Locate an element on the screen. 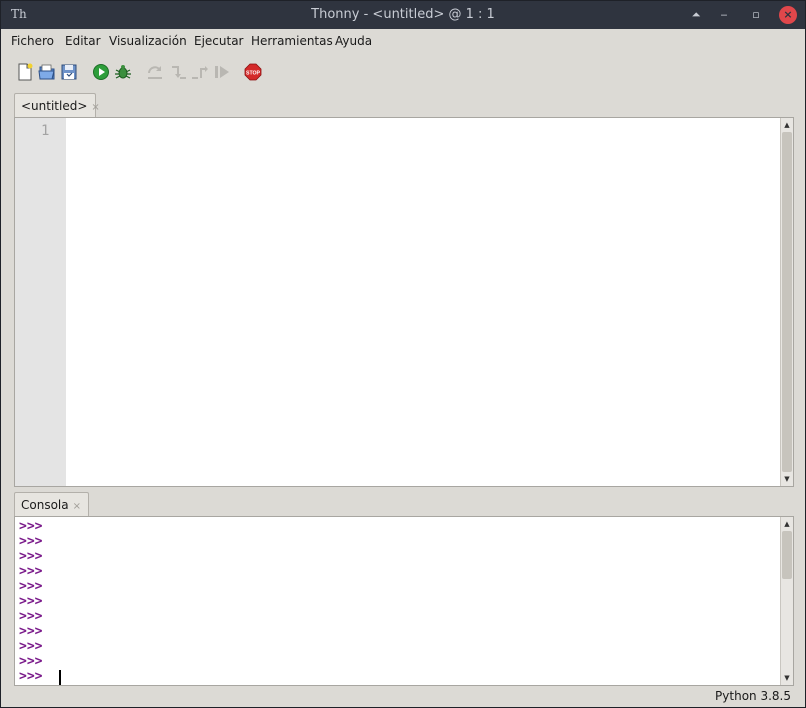  menu-herramientas: Herramientas is located at coordinates (292, 41).